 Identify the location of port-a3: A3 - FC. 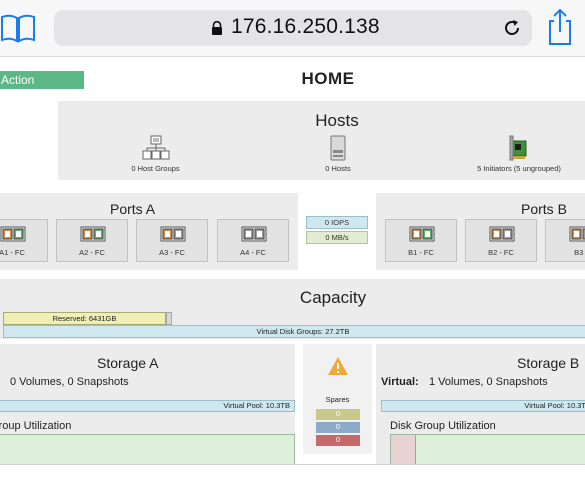
(172, 240).